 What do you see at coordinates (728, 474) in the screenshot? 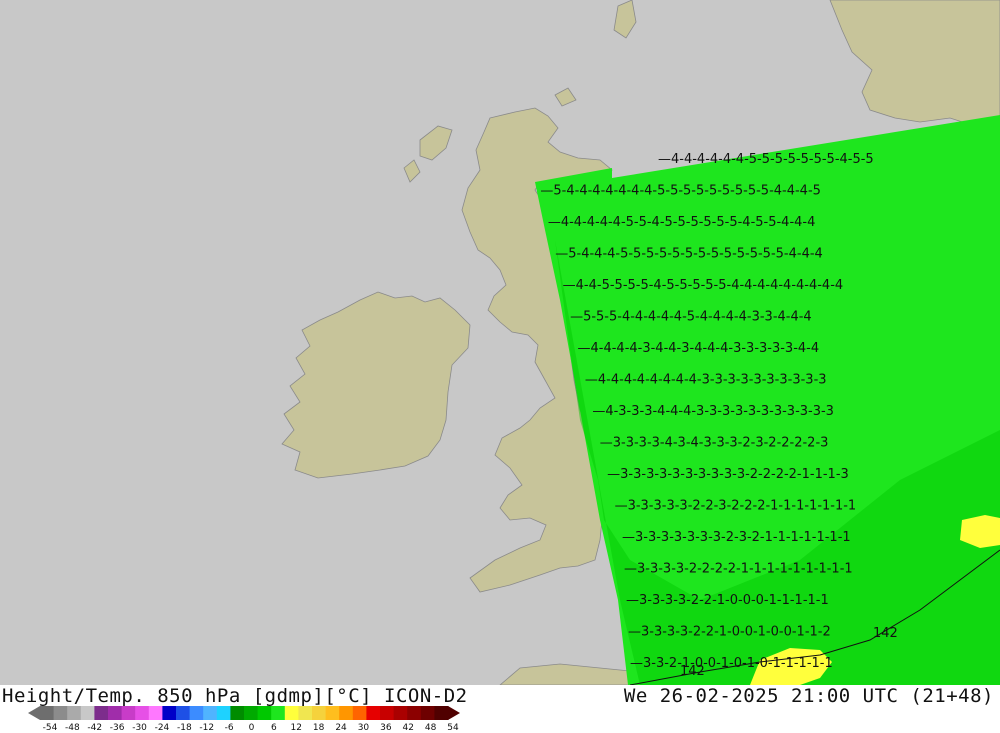
I see `temperature-row: —3-3-3-3-3-3-3-3-3-3-2-2-2-2-1-1-1-3` at bounding box center [728, 474].